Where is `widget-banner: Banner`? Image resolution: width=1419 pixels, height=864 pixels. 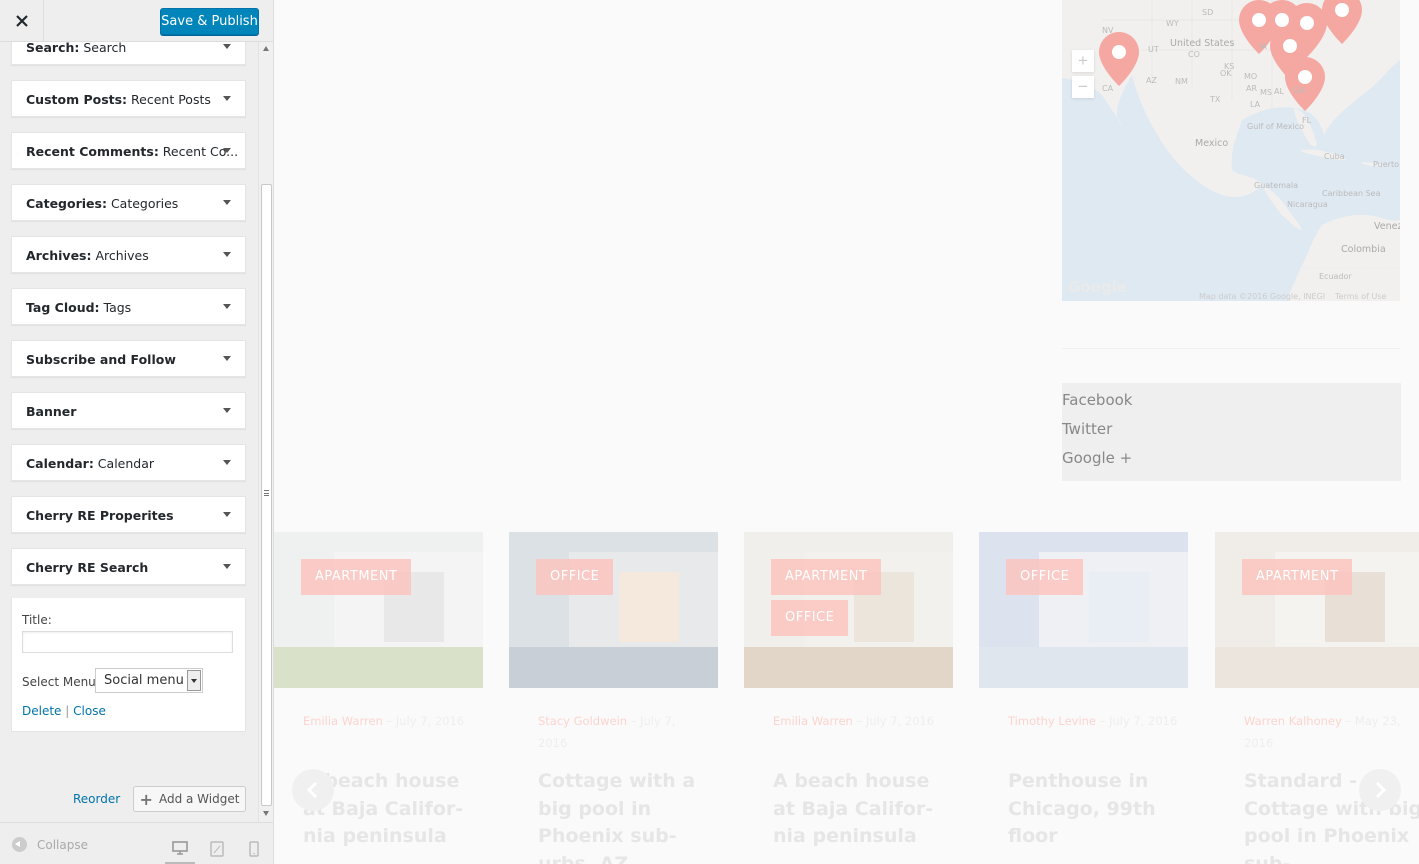 widget-banner: Banner is located at coordinates (128, 410).